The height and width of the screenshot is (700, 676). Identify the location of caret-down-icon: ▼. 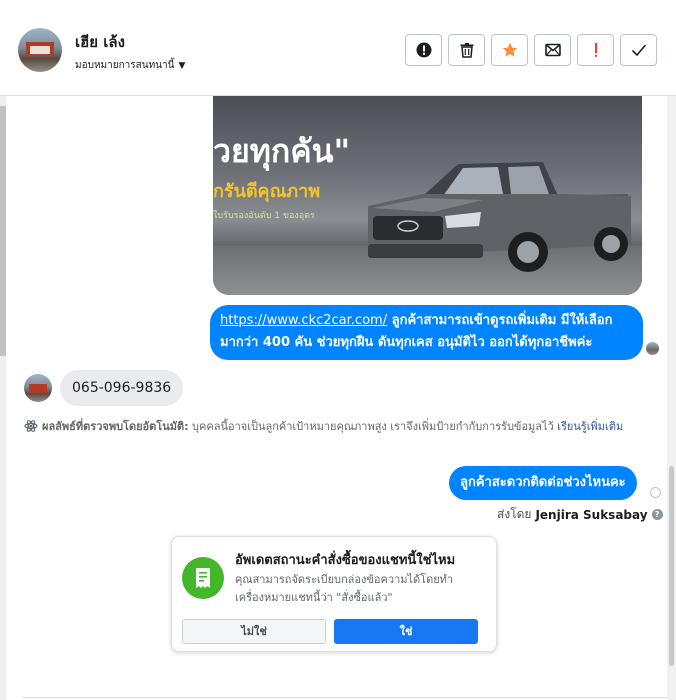
(182, 65).